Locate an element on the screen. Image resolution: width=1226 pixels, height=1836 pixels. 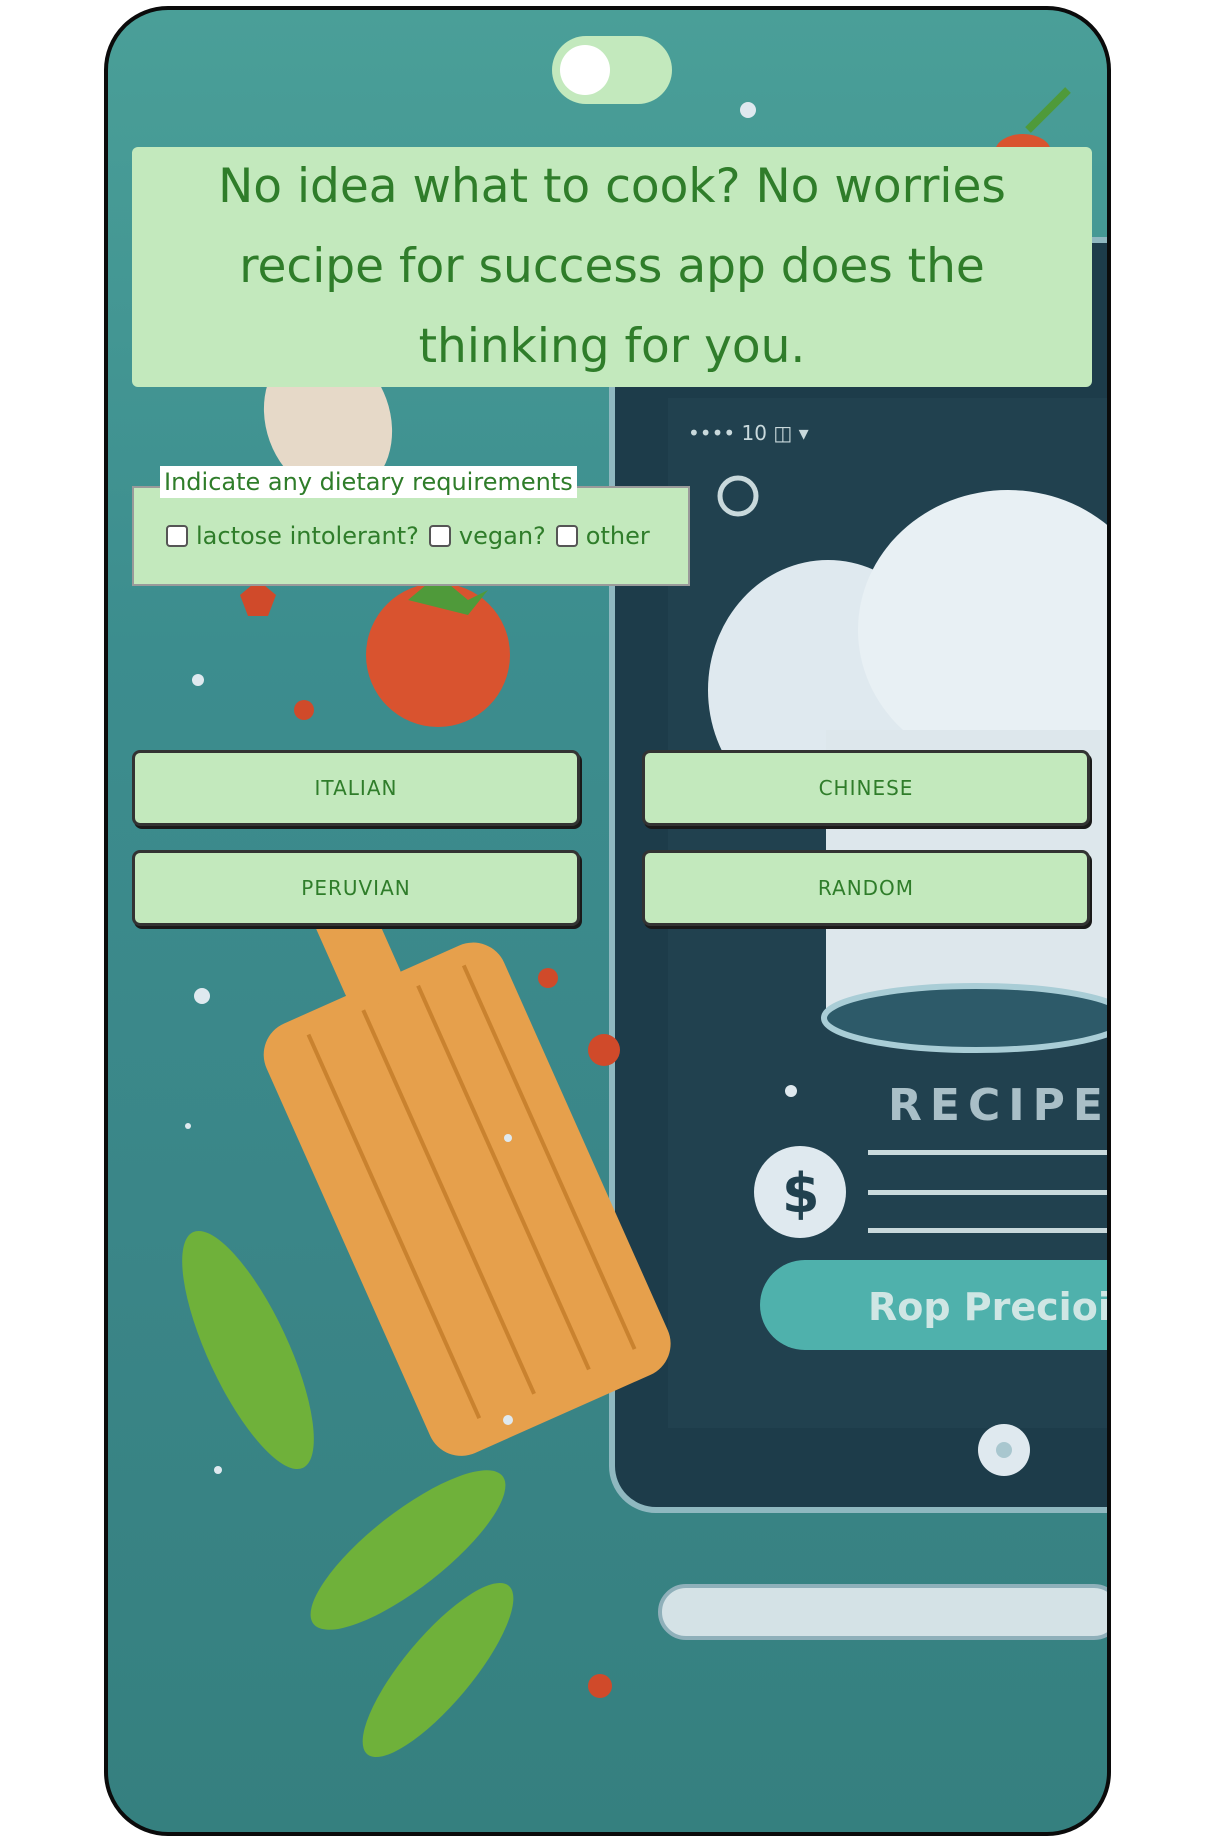
peruvian-button: PERUVIAN is located at coordinates (356, 888).